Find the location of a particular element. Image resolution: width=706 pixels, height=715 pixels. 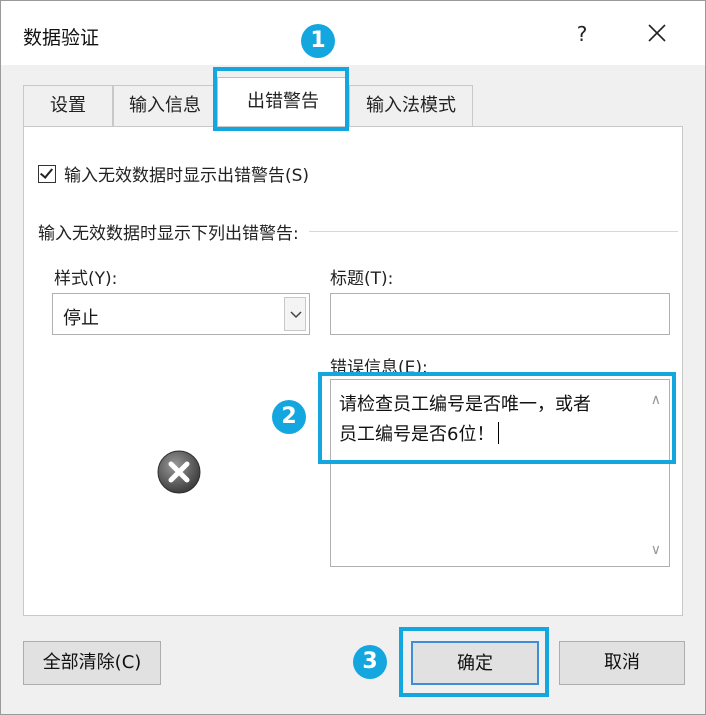

title-label: 标题(T): is located at coordinates (362, 279).